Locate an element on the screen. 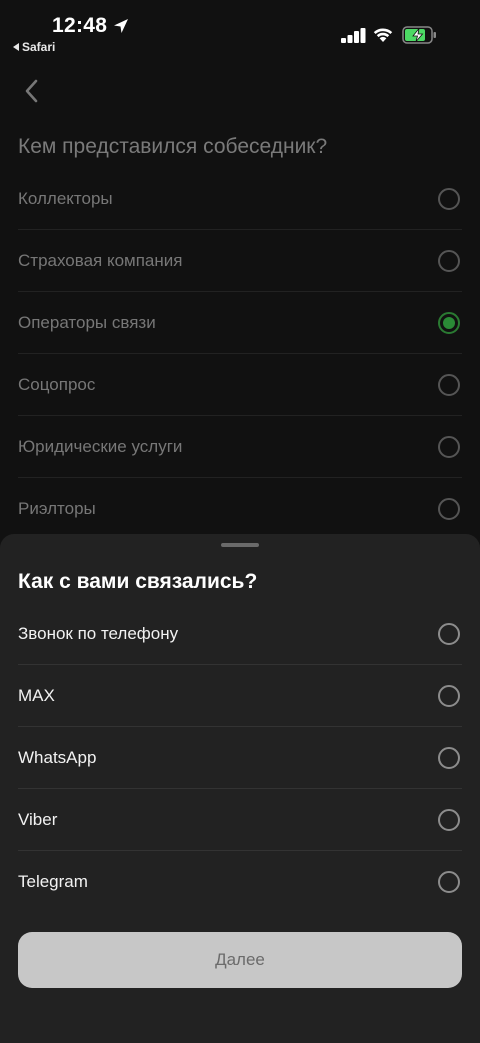 The width and height of the screenshot is (480, 1043). back-app-label: Safari is located at coordinates (39, 47).